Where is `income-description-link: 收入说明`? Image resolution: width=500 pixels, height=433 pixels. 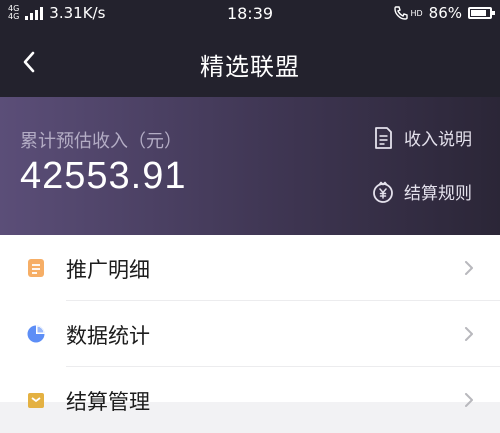 income-description-link: 收入说明 is located at coordinates (422, 137).